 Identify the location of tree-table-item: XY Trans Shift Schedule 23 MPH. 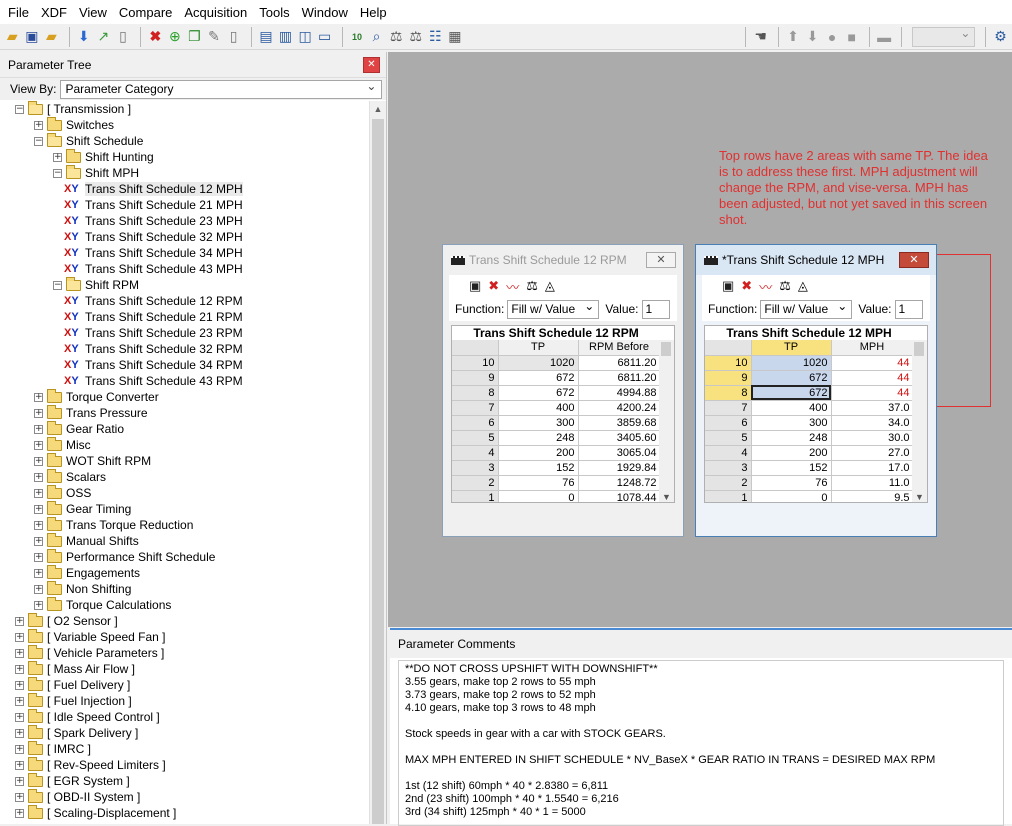
(153, 221).